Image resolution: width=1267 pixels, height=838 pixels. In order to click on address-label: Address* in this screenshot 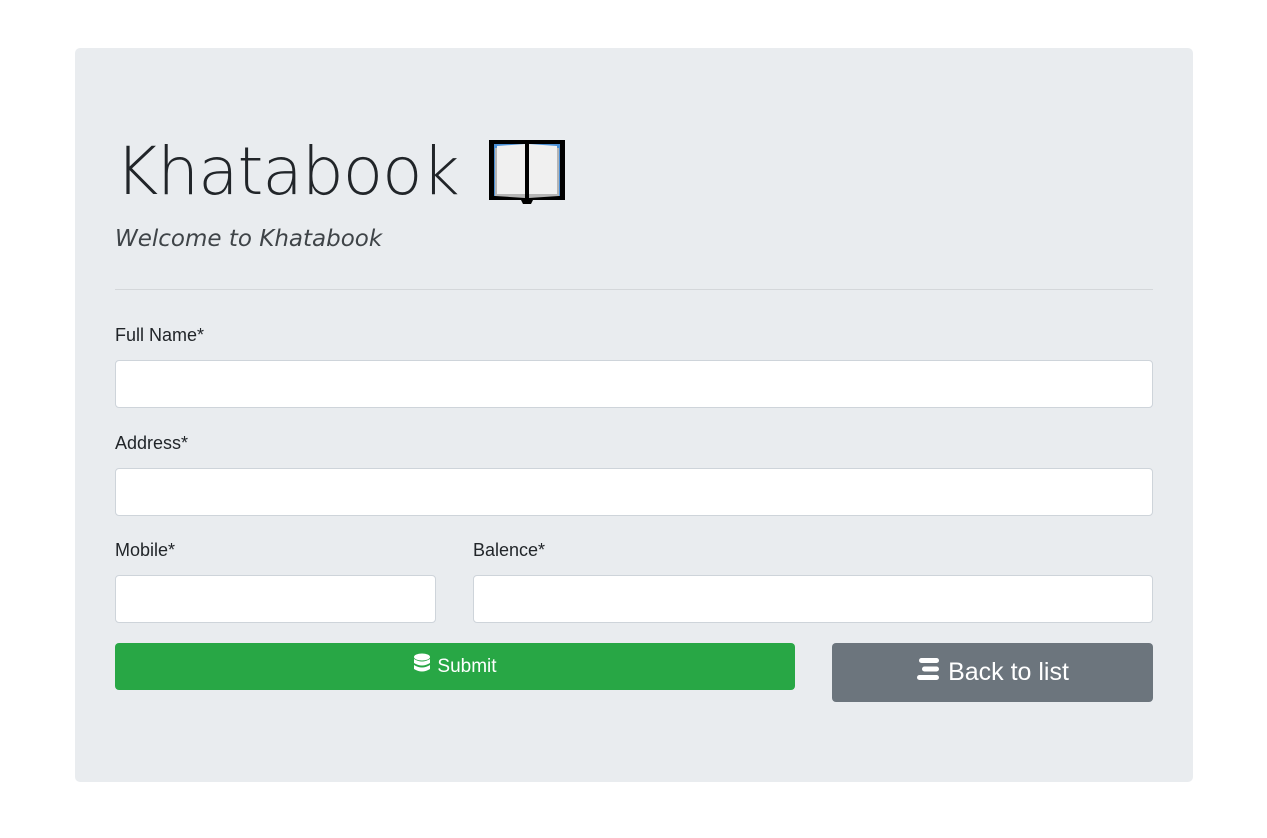, I will do `click(152, 443)`.